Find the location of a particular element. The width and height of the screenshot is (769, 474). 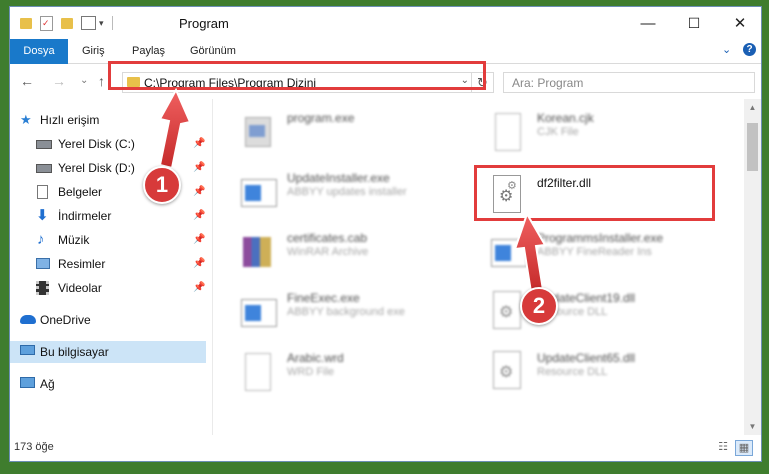

step-2-badge: 2 is located at coordinates (539, 306).